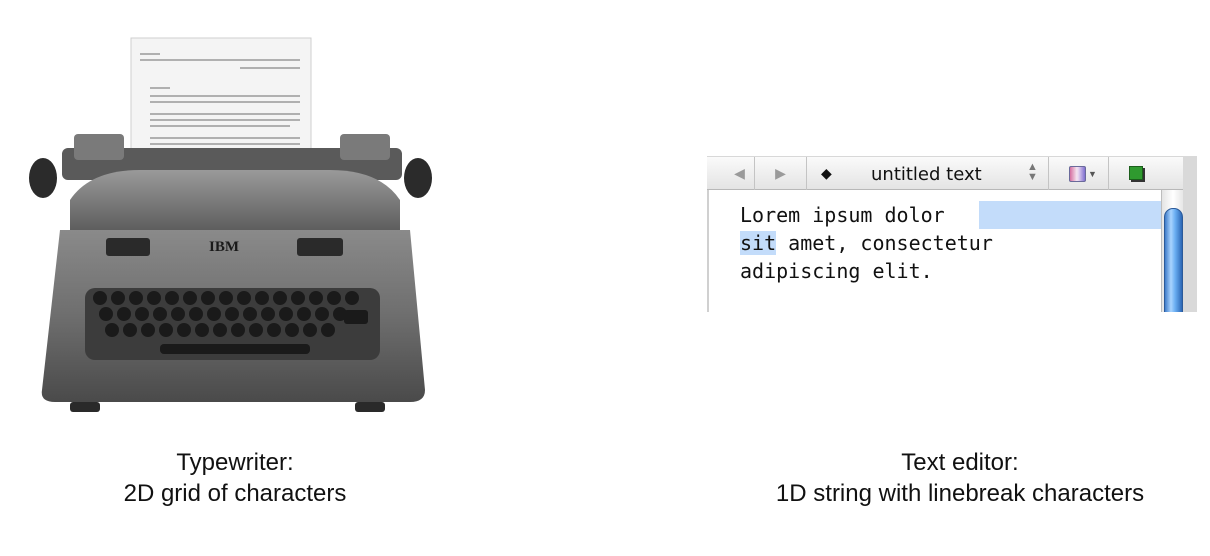 The height and width of the screenshot is (556, 1210). What do you see at coordinates (848, 215) in the screenshot?
I see `text-line-1: Lorem ipsum dolor` at bounding box center [848, 215].